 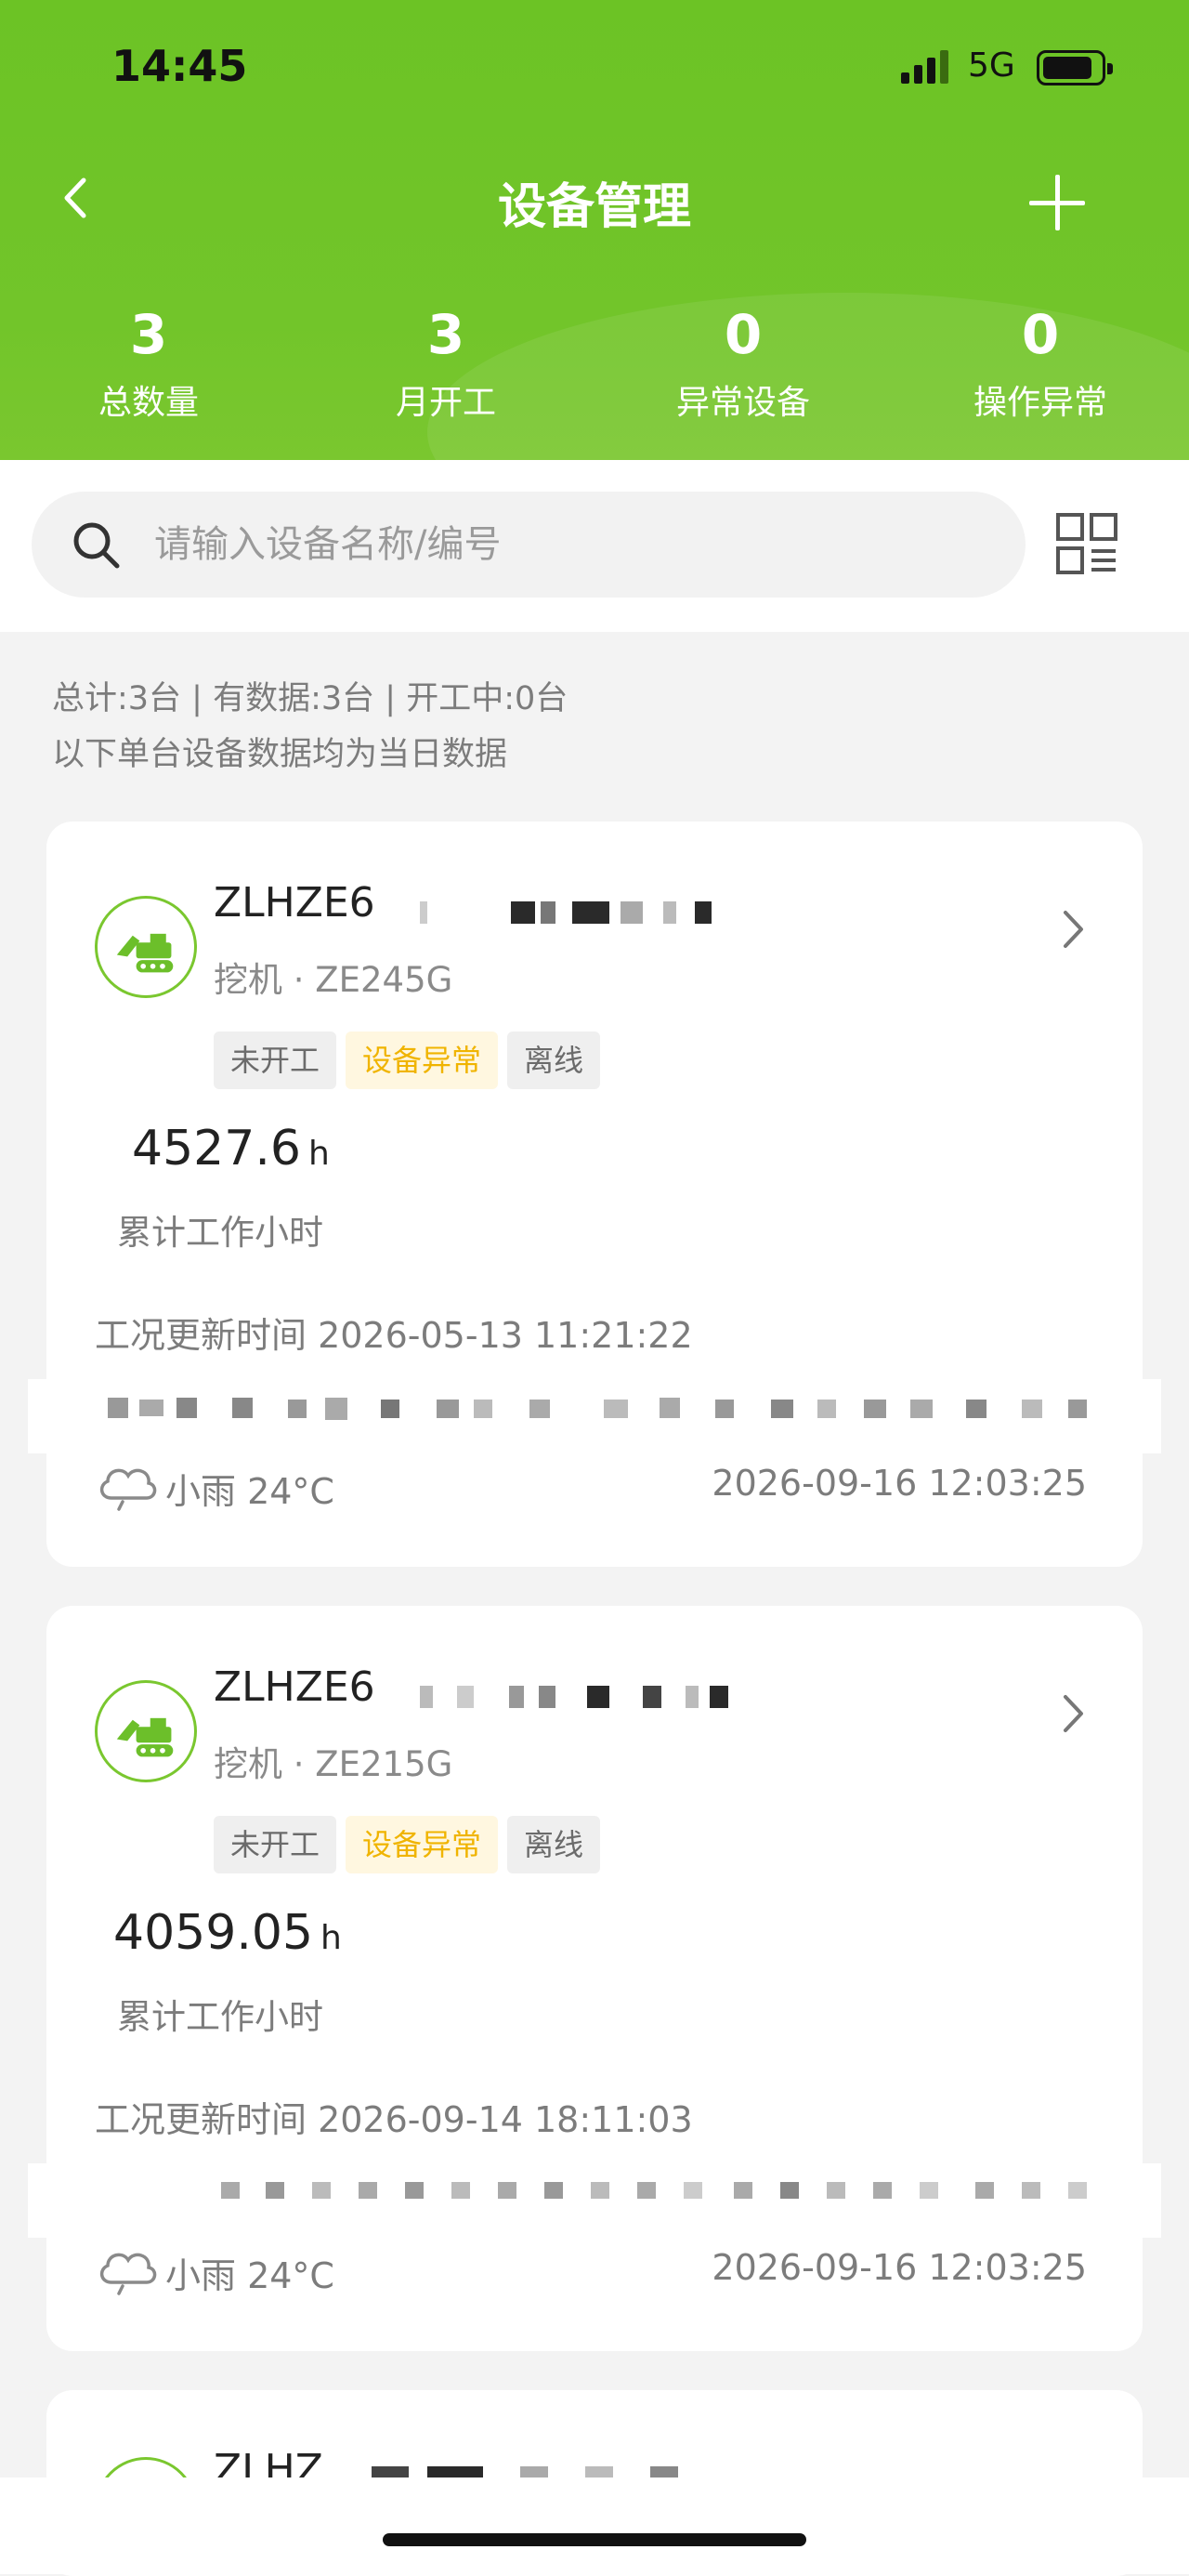 What do you see at coordinates (148, 403) in the screenshot?
I see `stat-label: 总数量` at bounding box center [148, 403].